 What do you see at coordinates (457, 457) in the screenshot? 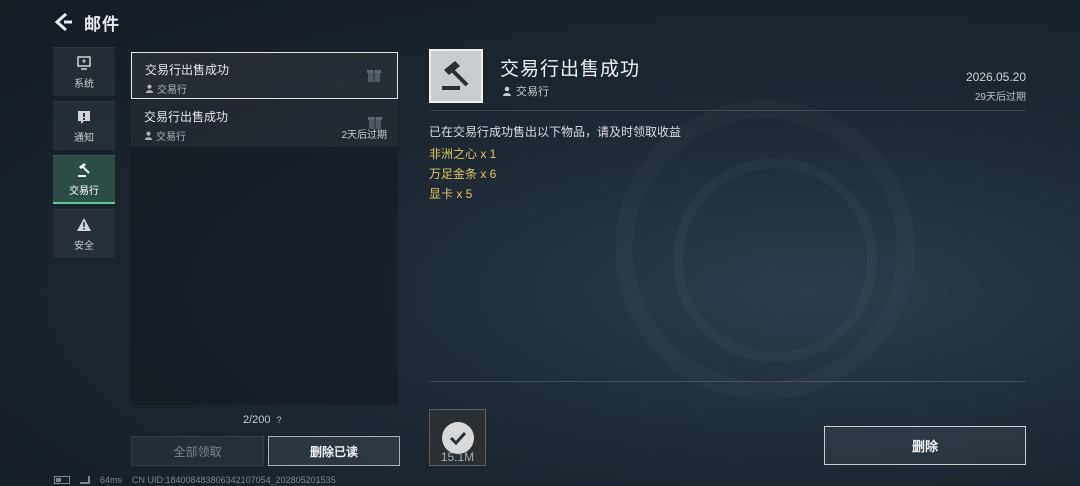
I see `attachment-size: 15.1M` at bounding box center [457, 457].